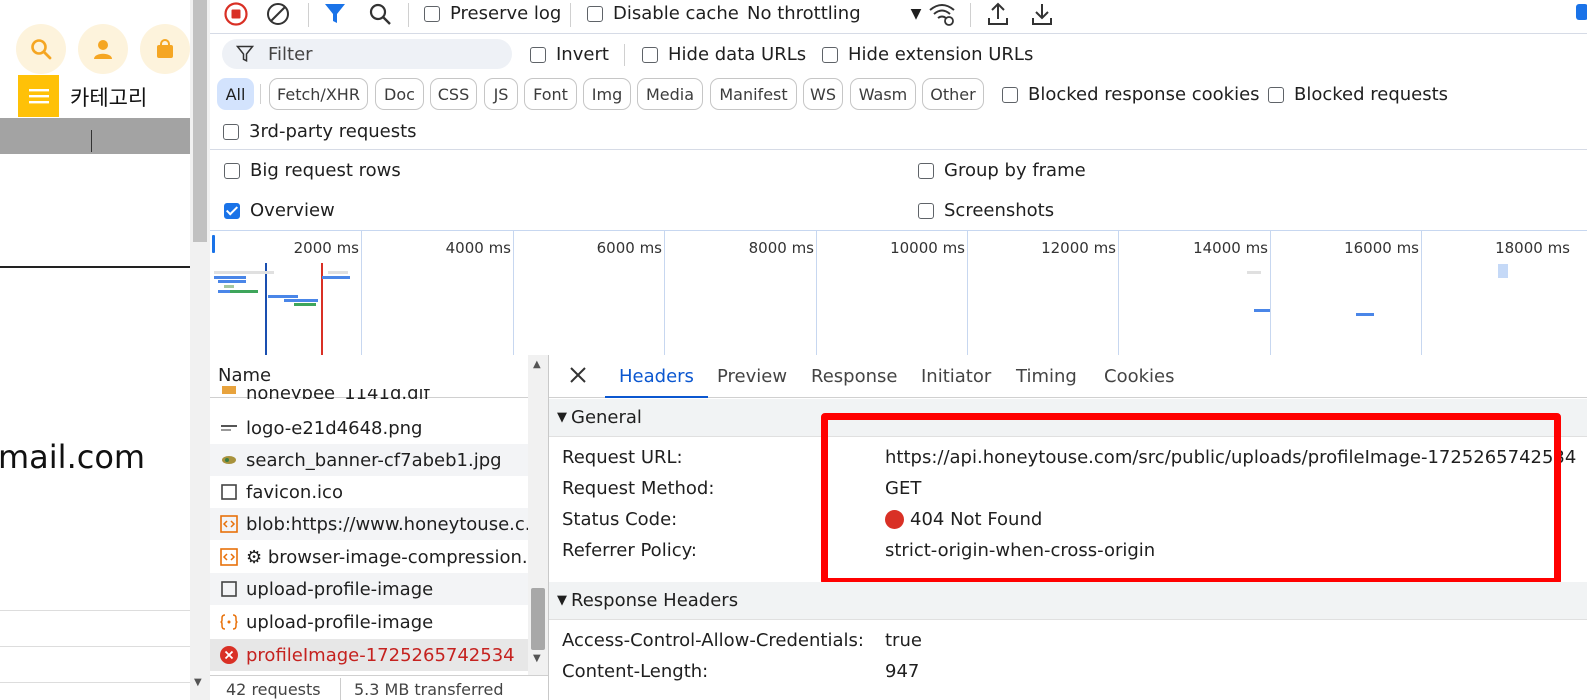 This screenshot has height=700, width=1587. I want to click on error-icon, so click(229, 655).